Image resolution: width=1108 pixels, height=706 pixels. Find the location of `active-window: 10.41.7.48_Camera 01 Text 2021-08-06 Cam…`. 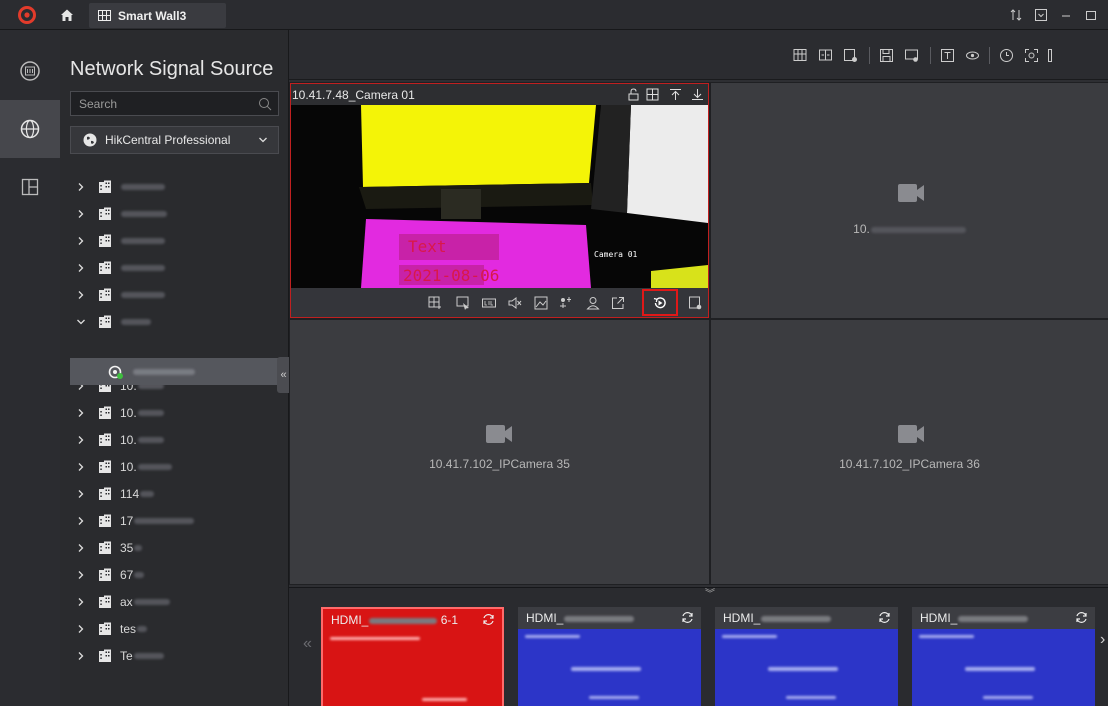

active-window: 10.41.7.48_Camera 01 Text 2021-08-06 Cam… is located at coordinates (499, 200).